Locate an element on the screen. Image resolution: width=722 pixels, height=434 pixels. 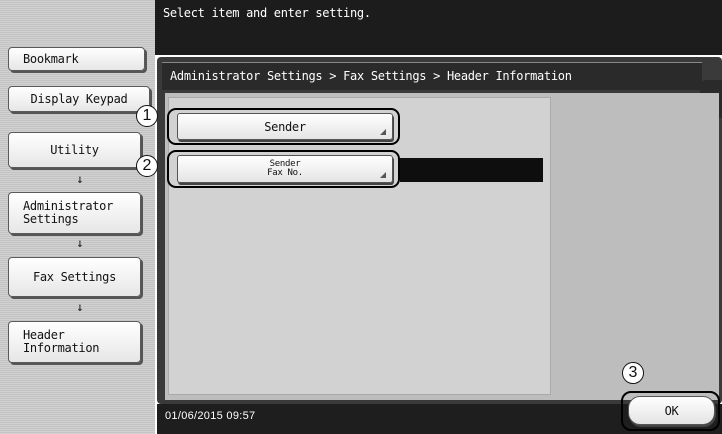
sender-fax-value-field is located at coordinates (471, 170).